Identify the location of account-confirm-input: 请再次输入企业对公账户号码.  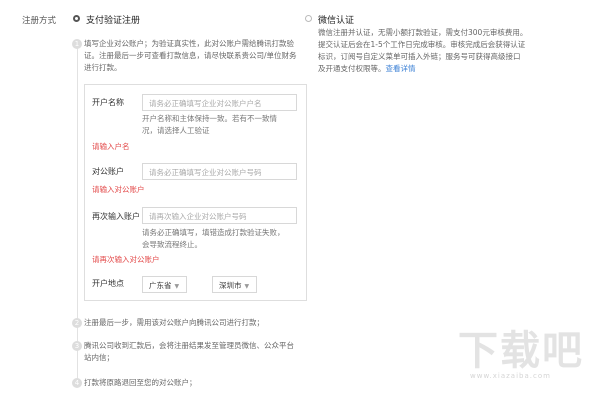
(219, 215).